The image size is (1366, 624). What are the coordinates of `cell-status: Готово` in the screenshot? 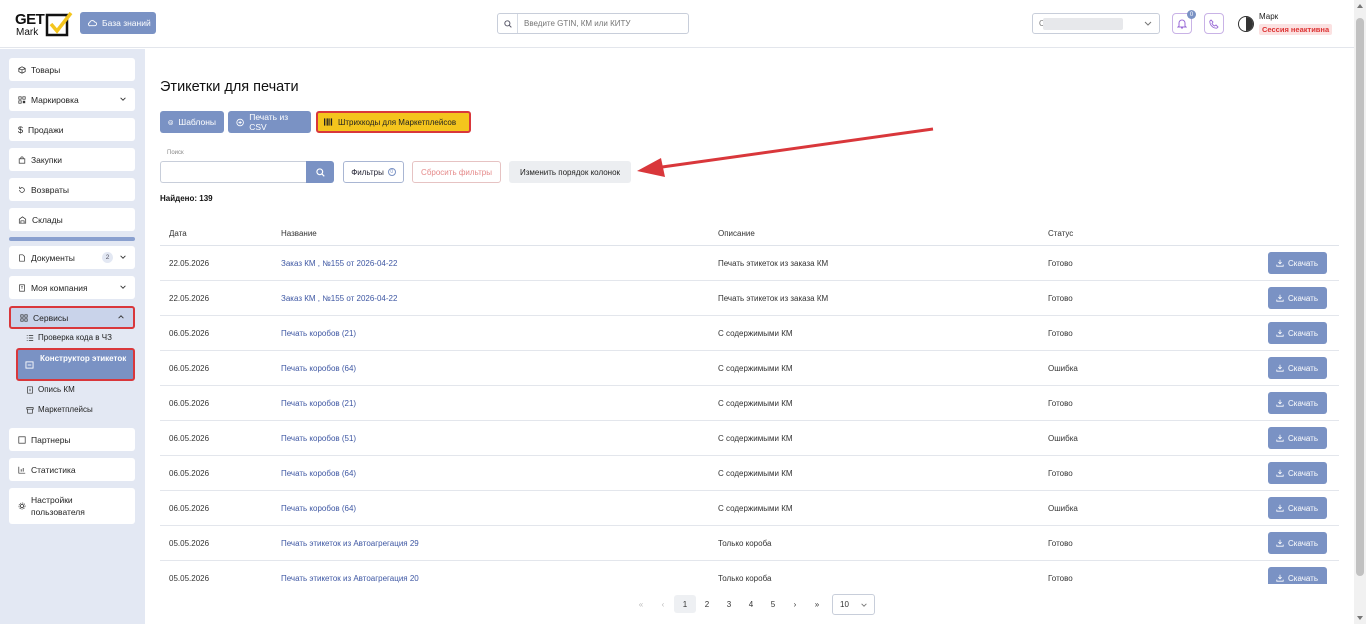 It's located at (1060, 543).